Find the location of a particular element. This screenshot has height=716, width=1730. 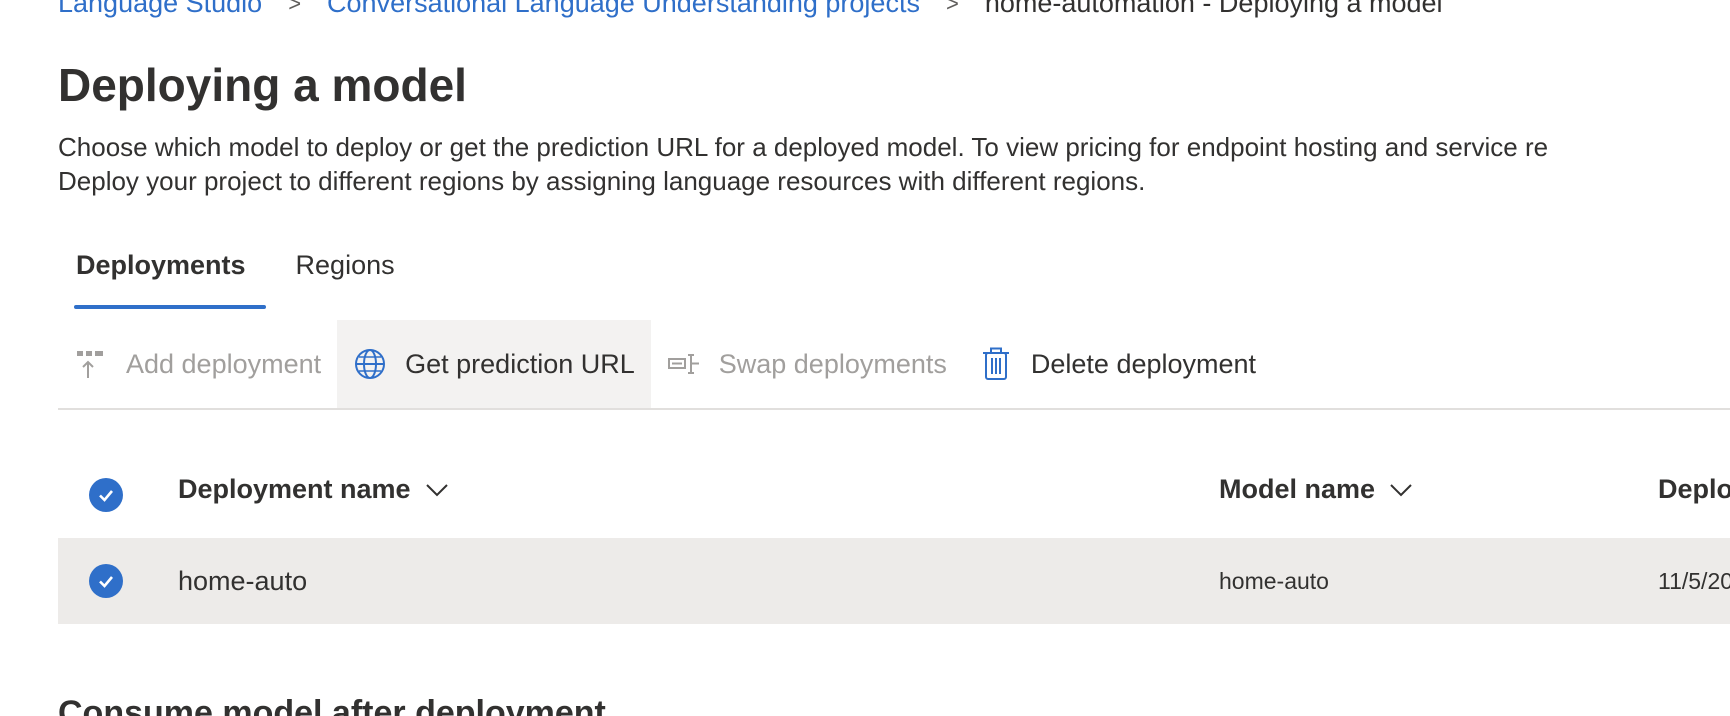

column-header-model-name-label: Model name is located at coordinates (1297, 489).